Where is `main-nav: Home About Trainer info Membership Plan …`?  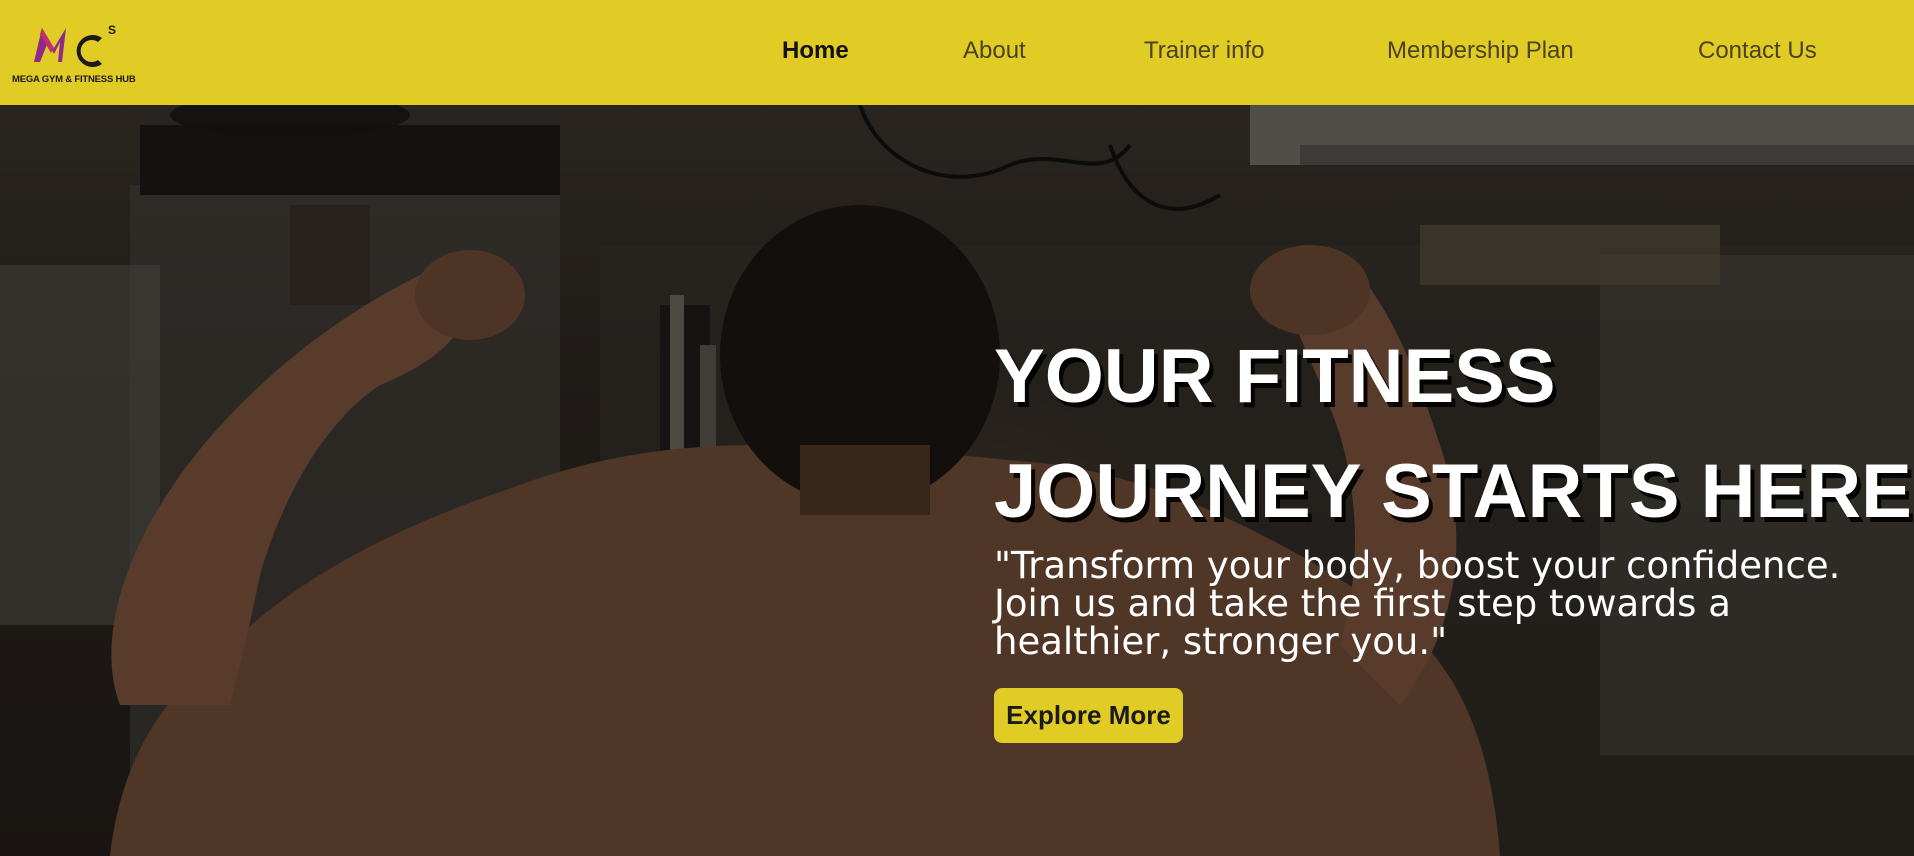 main-nav: Home About Trainer info Membership Plan … is located at coordinates (957, 52).